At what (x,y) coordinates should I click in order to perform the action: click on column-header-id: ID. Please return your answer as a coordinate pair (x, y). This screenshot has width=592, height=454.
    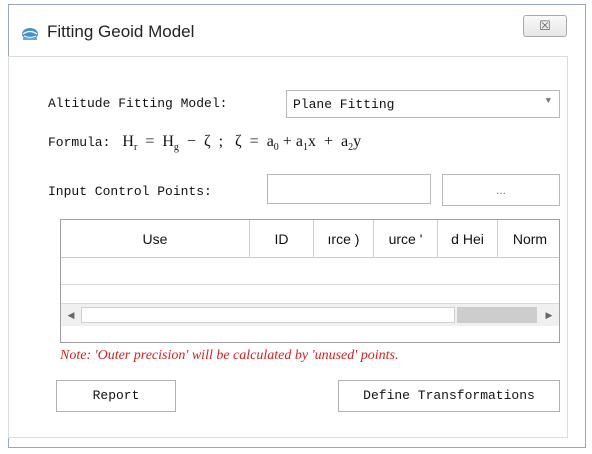
    Looking at the image, I should click on (282, 239).